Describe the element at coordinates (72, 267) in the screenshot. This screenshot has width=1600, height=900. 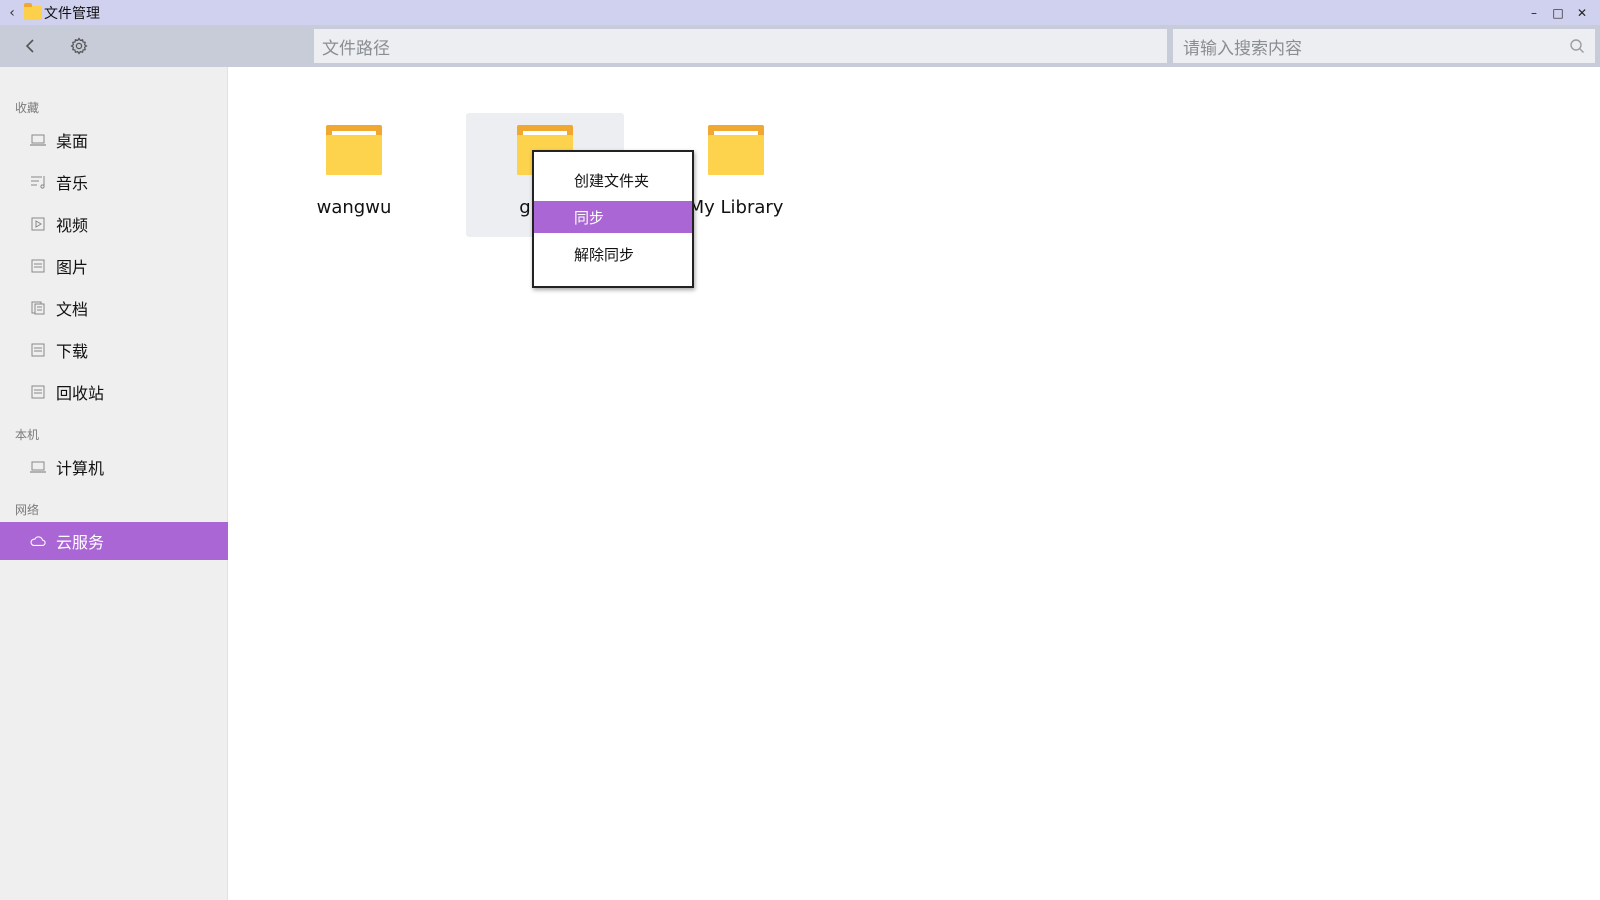
I see `sidebar-item-label: 图片` at that location.